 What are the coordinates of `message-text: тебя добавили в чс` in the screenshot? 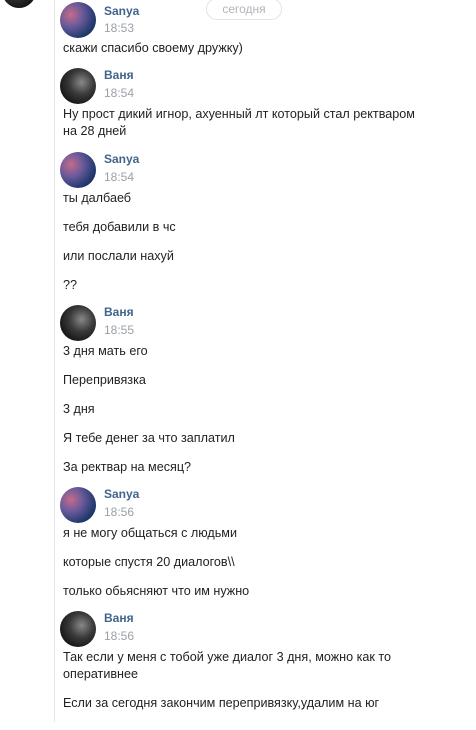 It's located at (119, 227).